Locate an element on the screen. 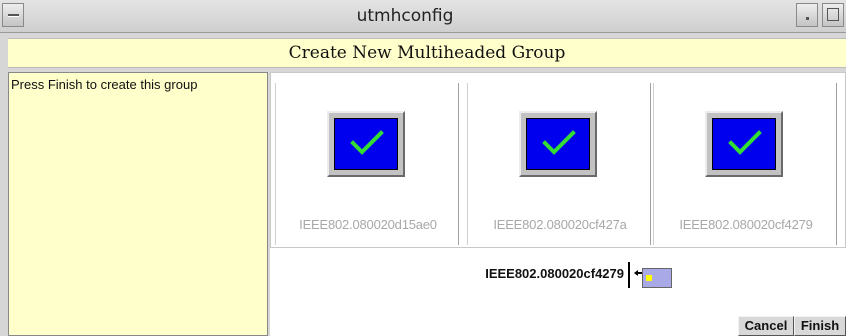 The image size is (846, 336). monitor-label: IEEE802.080020cf427a is located at coordinates (560, 224).